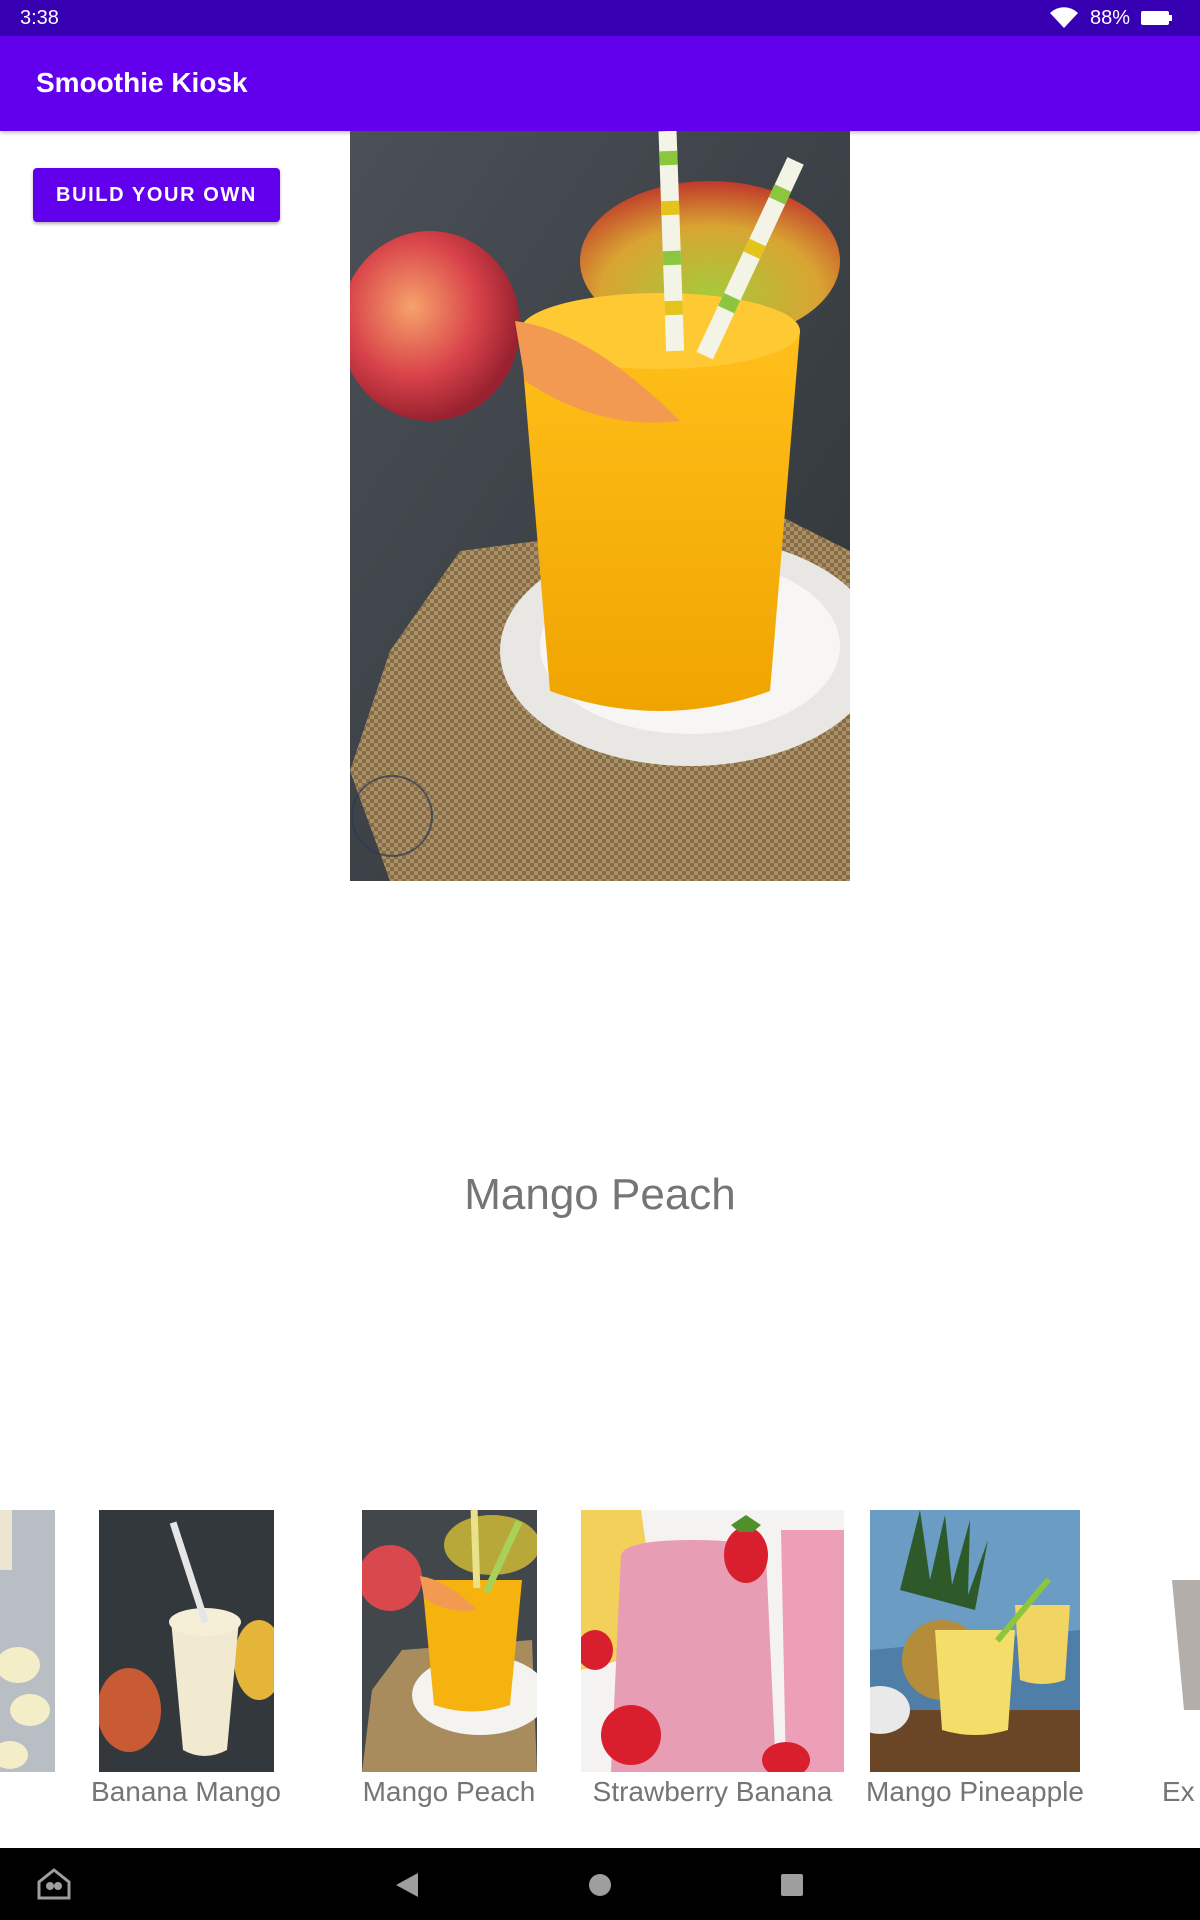  I want to click on partial-right-image, so click(1186, 1641).